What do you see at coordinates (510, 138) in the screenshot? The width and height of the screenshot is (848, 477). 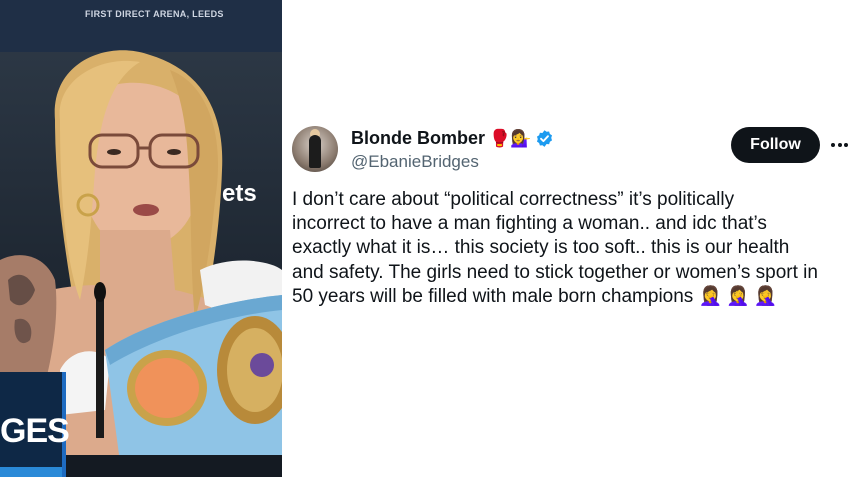 I see `name-emojis: 🥊💁‍♀️` at bounding box center [510, 138].